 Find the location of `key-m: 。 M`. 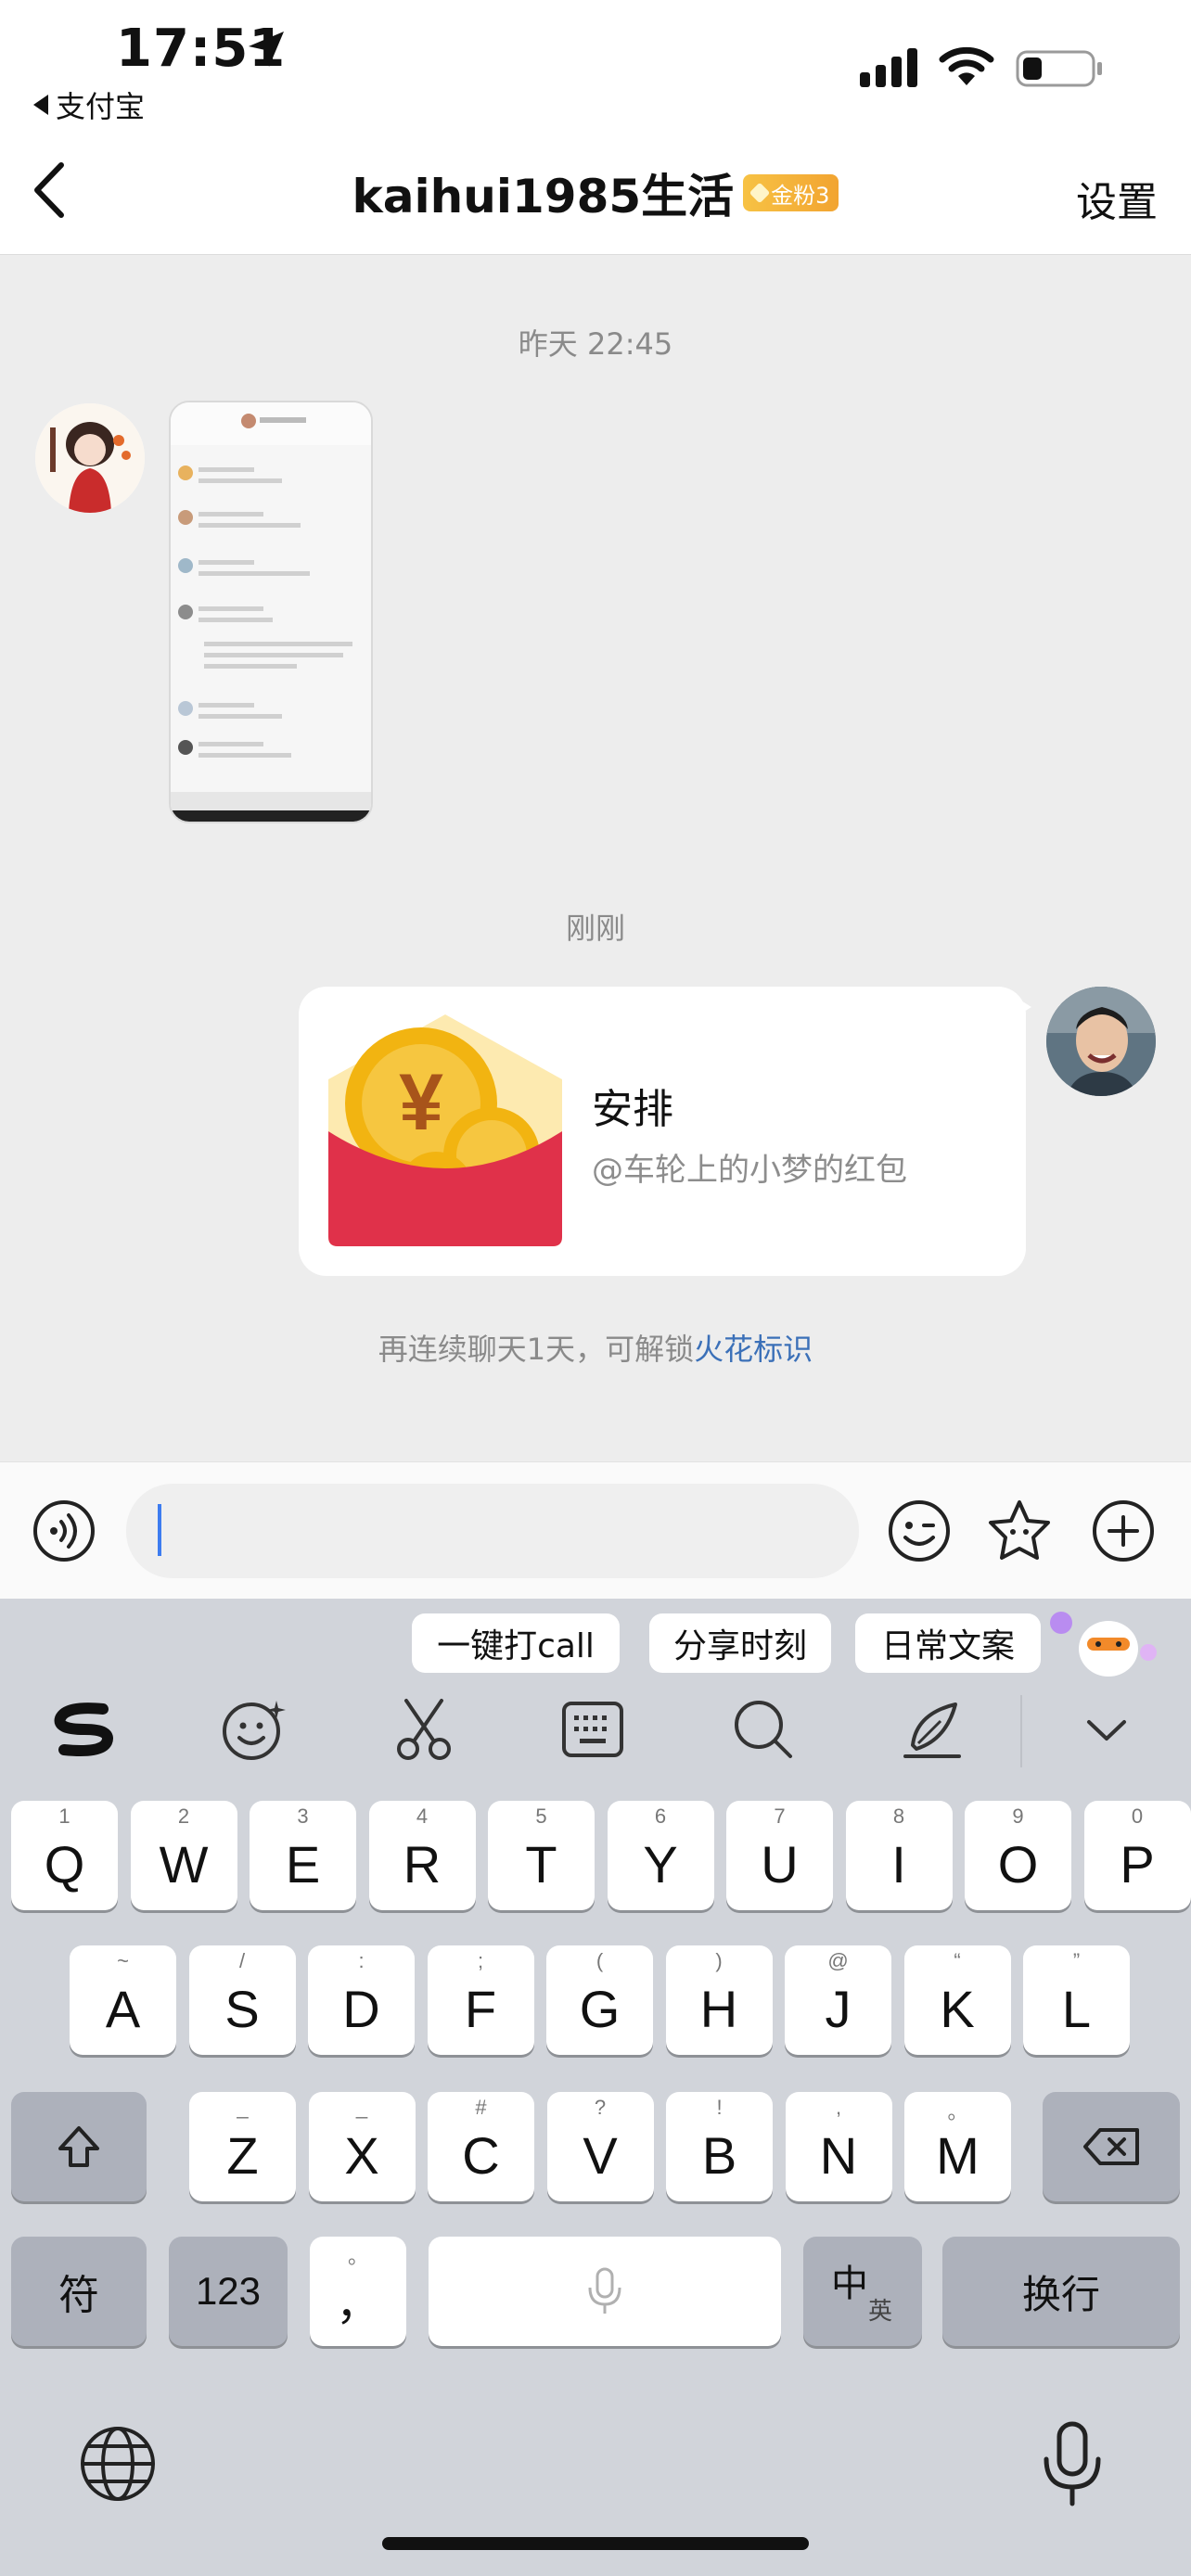

key-m: 。 M is located at coordinates (958, 2146).